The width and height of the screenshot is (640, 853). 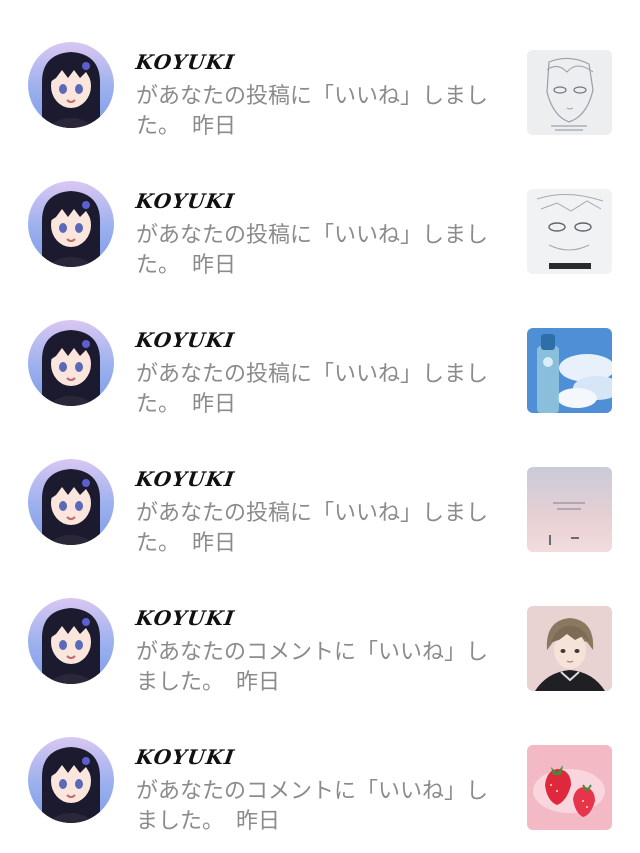 I want to click on pink-sky-thumbnail, so click(x=569, y=509).